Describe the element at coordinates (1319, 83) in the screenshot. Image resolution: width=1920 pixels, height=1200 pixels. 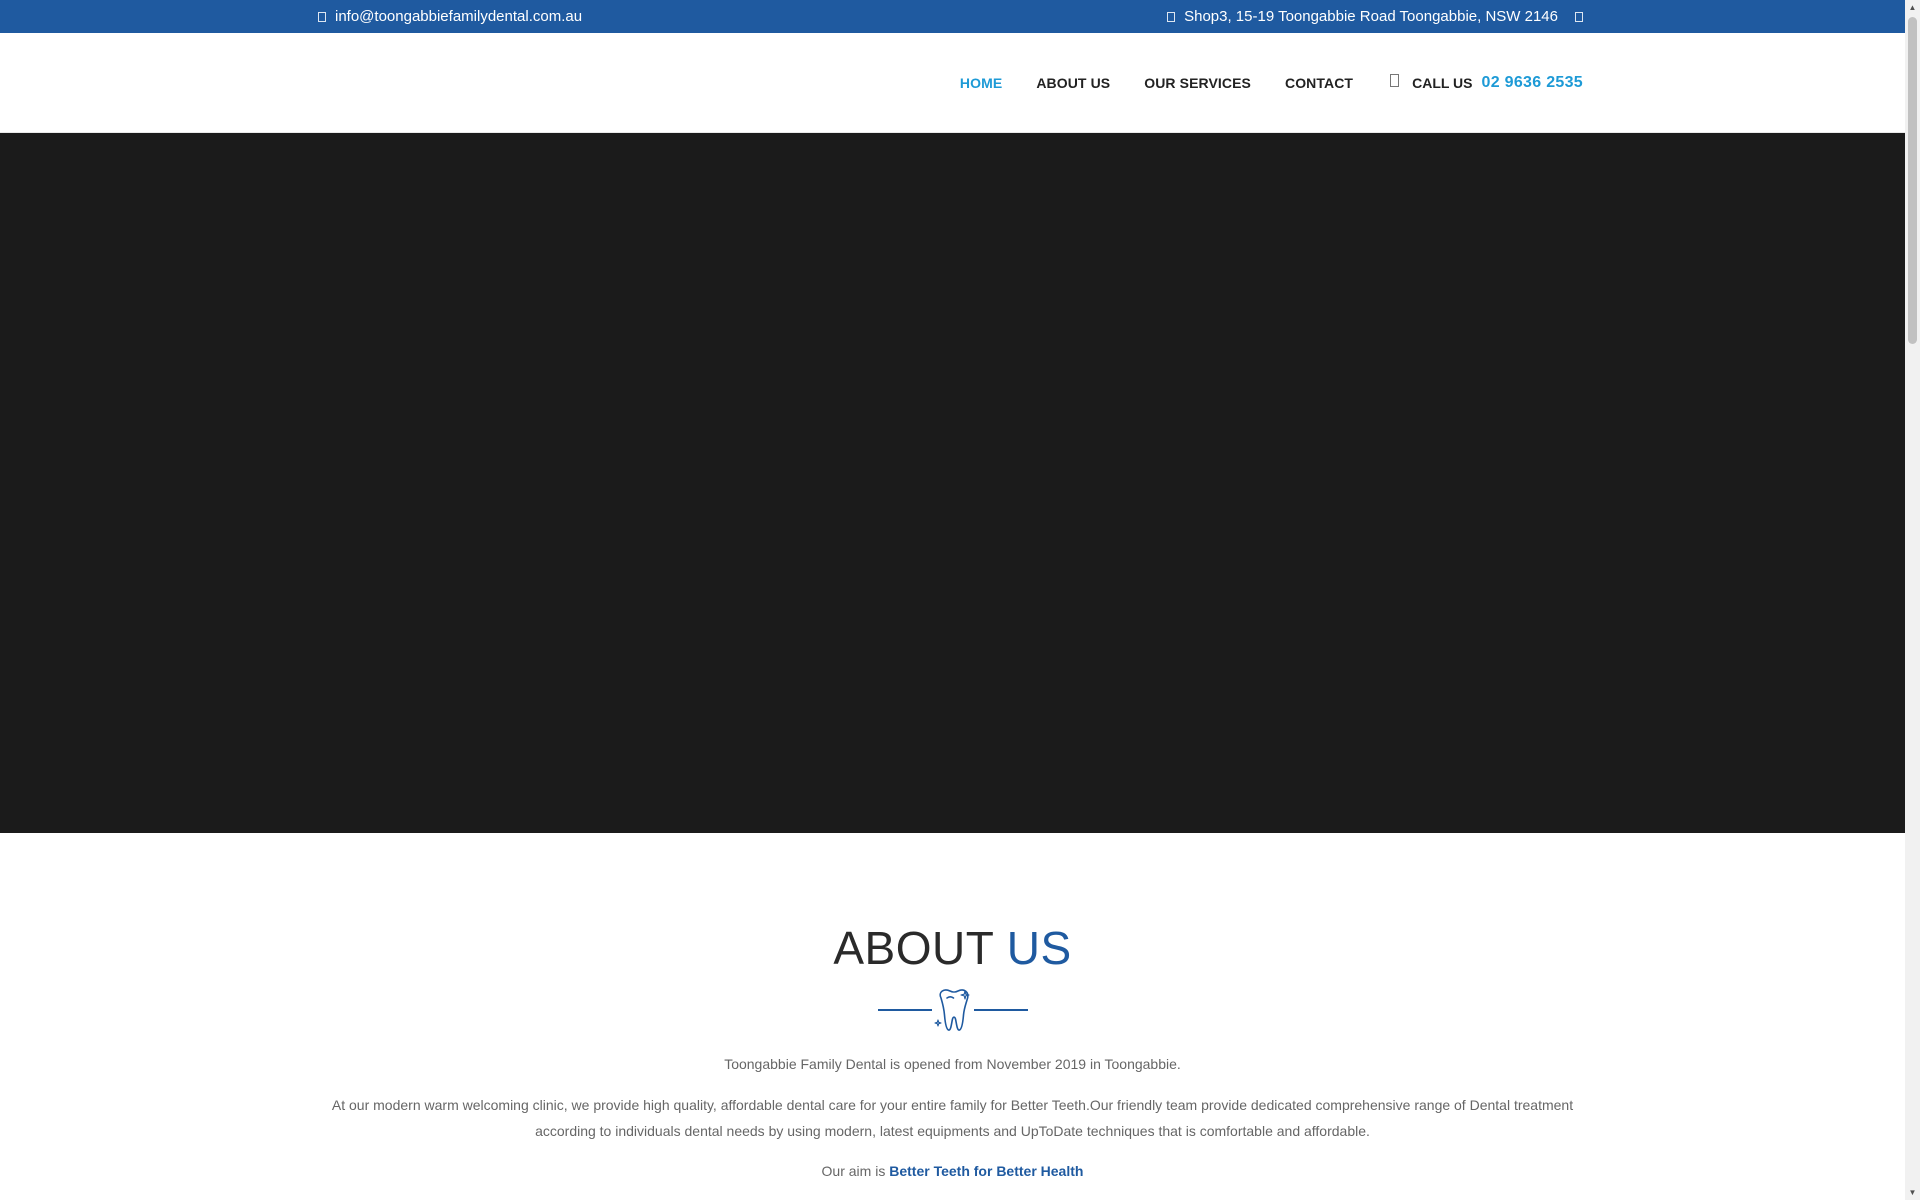
I see `nav-contact: CONTACT` at that location.